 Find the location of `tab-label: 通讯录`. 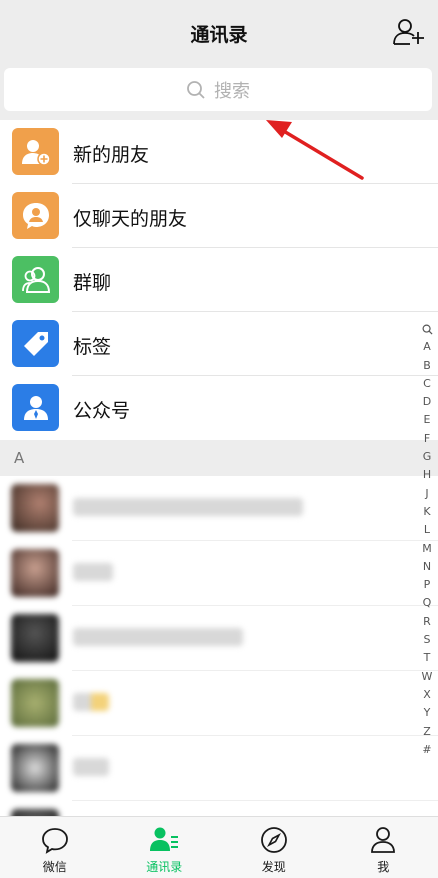

tab-label: 通讯录 is located at coordinates (164, 867).